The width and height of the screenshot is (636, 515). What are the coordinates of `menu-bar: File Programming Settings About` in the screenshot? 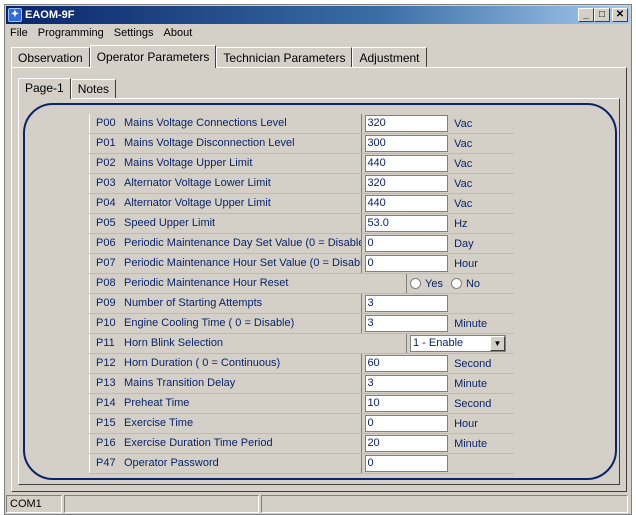 It's located at (318, 33).